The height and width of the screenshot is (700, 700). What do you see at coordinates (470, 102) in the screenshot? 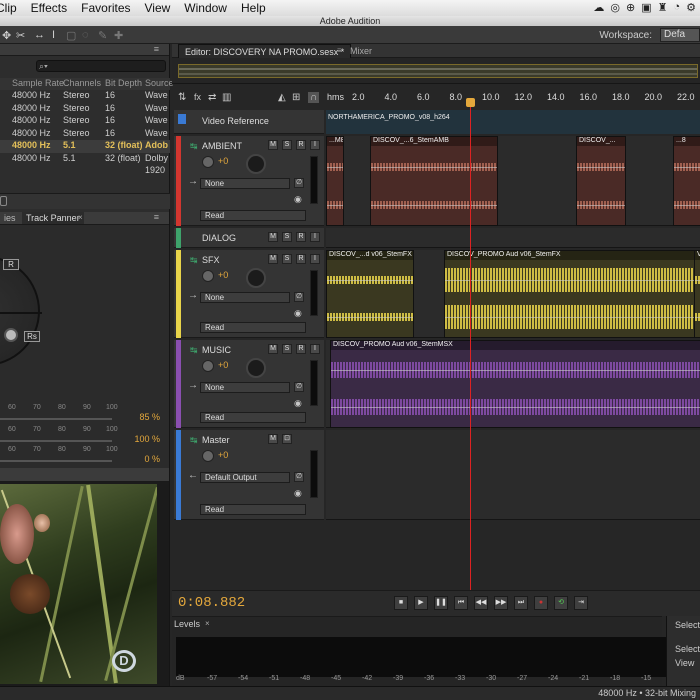
I see `playhead-marker-icon` at bounding box center [470, 102].